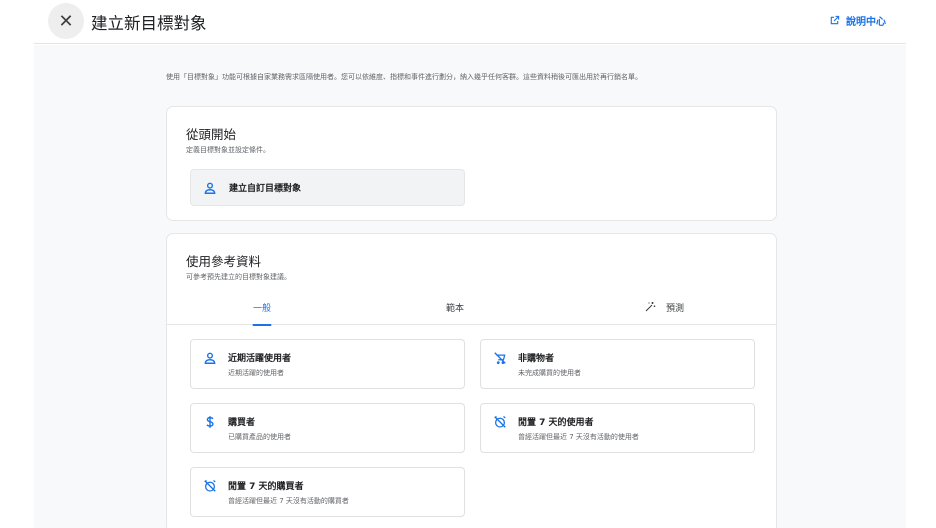 The height and width of the screenshot is (528, 936). Describe the element at coordinates (617, 428) in the screenshot. I see `option-inactive-7-day-users: 閒置 7 天的使用者 曾經活躍但最近 7 天沒有活動的使用者` at that location.